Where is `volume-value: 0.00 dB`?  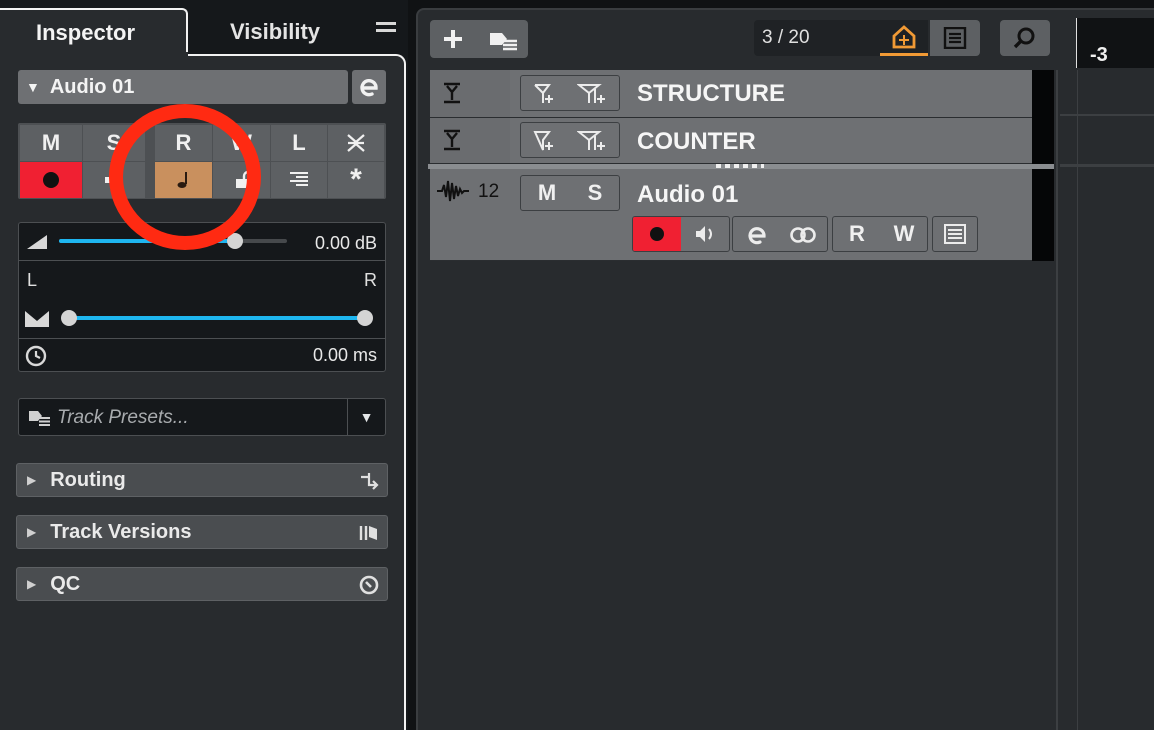 volume-value: 0.00 dB is located at coordinates (346, 243).